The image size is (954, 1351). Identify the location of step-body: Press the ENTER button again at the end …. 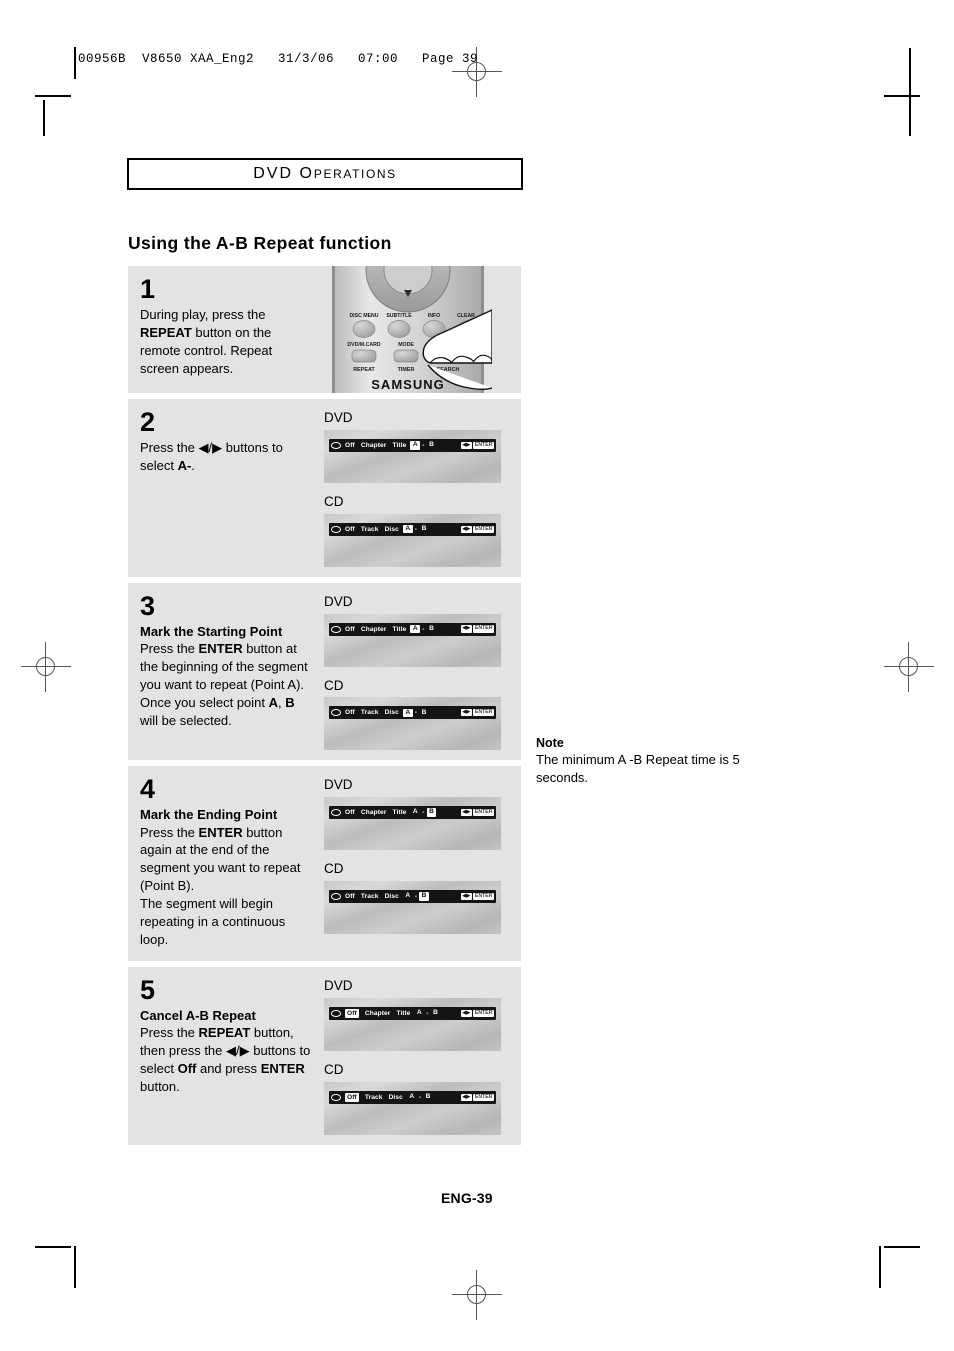
(220, 886).